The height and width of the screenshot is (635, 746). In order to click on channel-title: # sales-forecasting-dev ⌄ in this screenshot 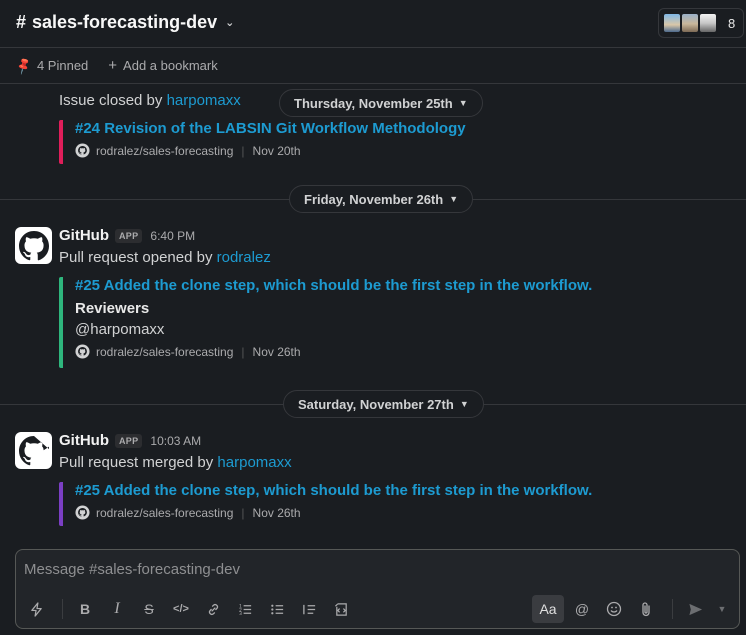, I will do `click(125, 22)`.